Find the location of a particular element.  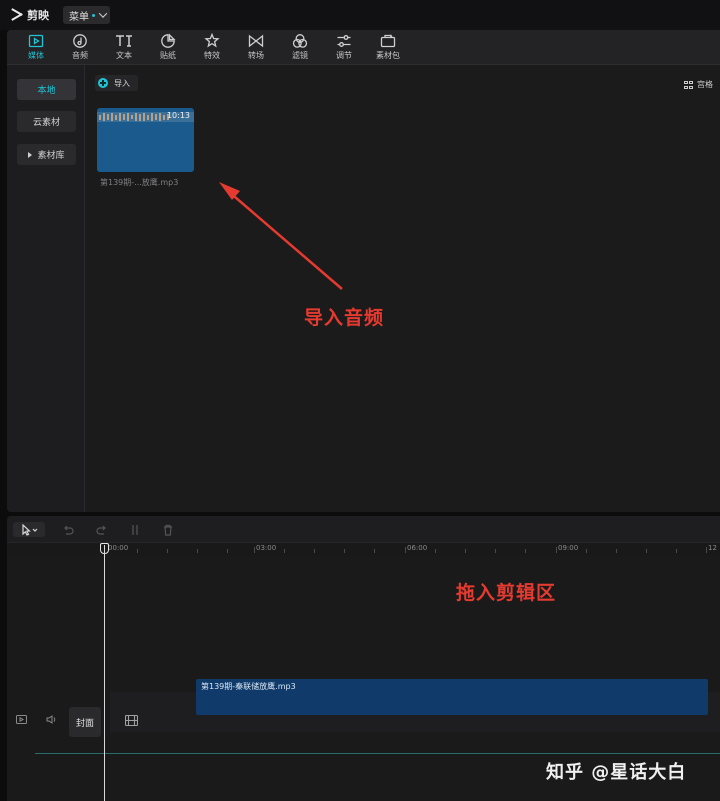

film-icon is located at coordinates (131, 720).